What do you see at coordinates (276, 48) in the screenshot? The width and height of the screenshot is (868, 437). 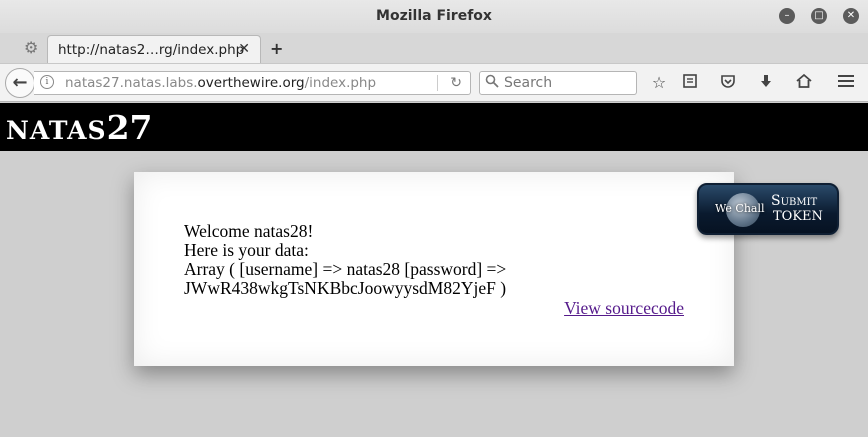 I see `new-tab-button: +` at bounding box center [276, 48].